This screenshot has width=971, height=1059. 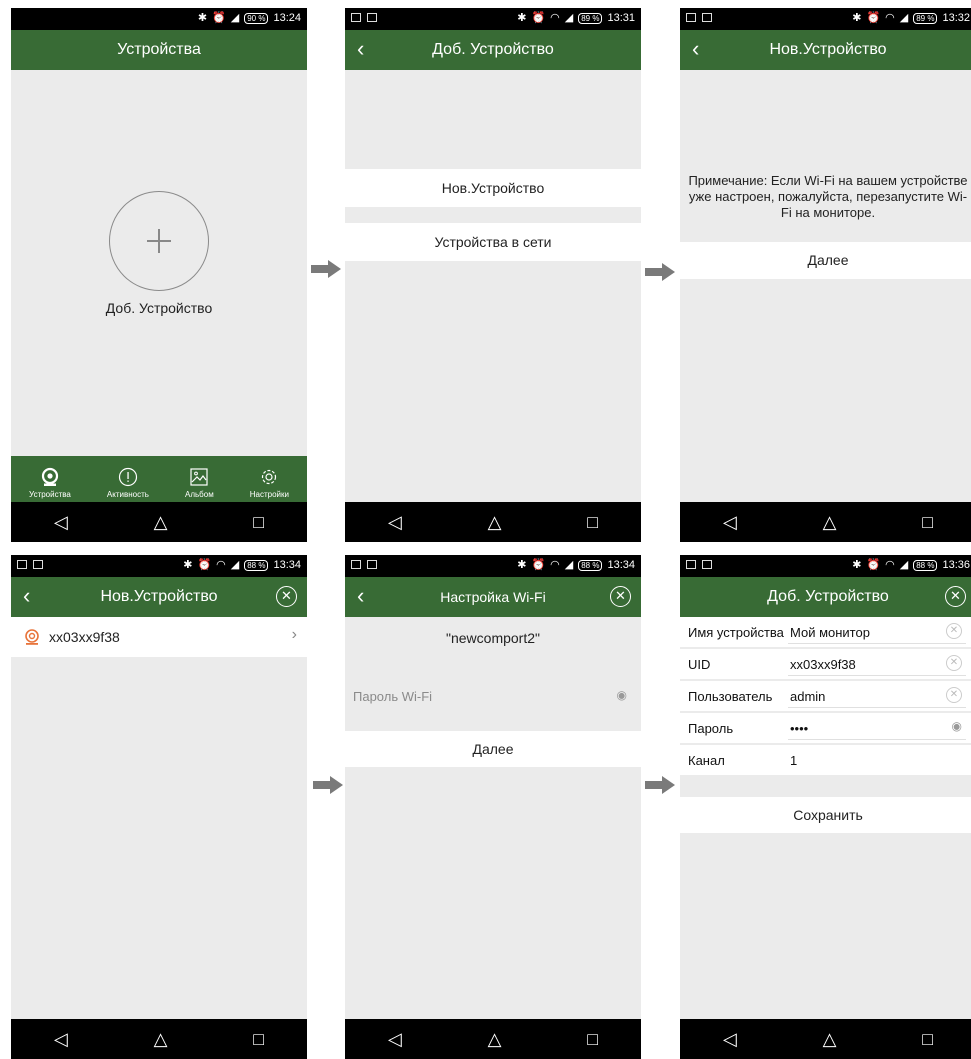 What do you see at coordinates (825, 760) in the screenshot?
I see `channel-field: Канал 1` at bounding box center [825, 760].